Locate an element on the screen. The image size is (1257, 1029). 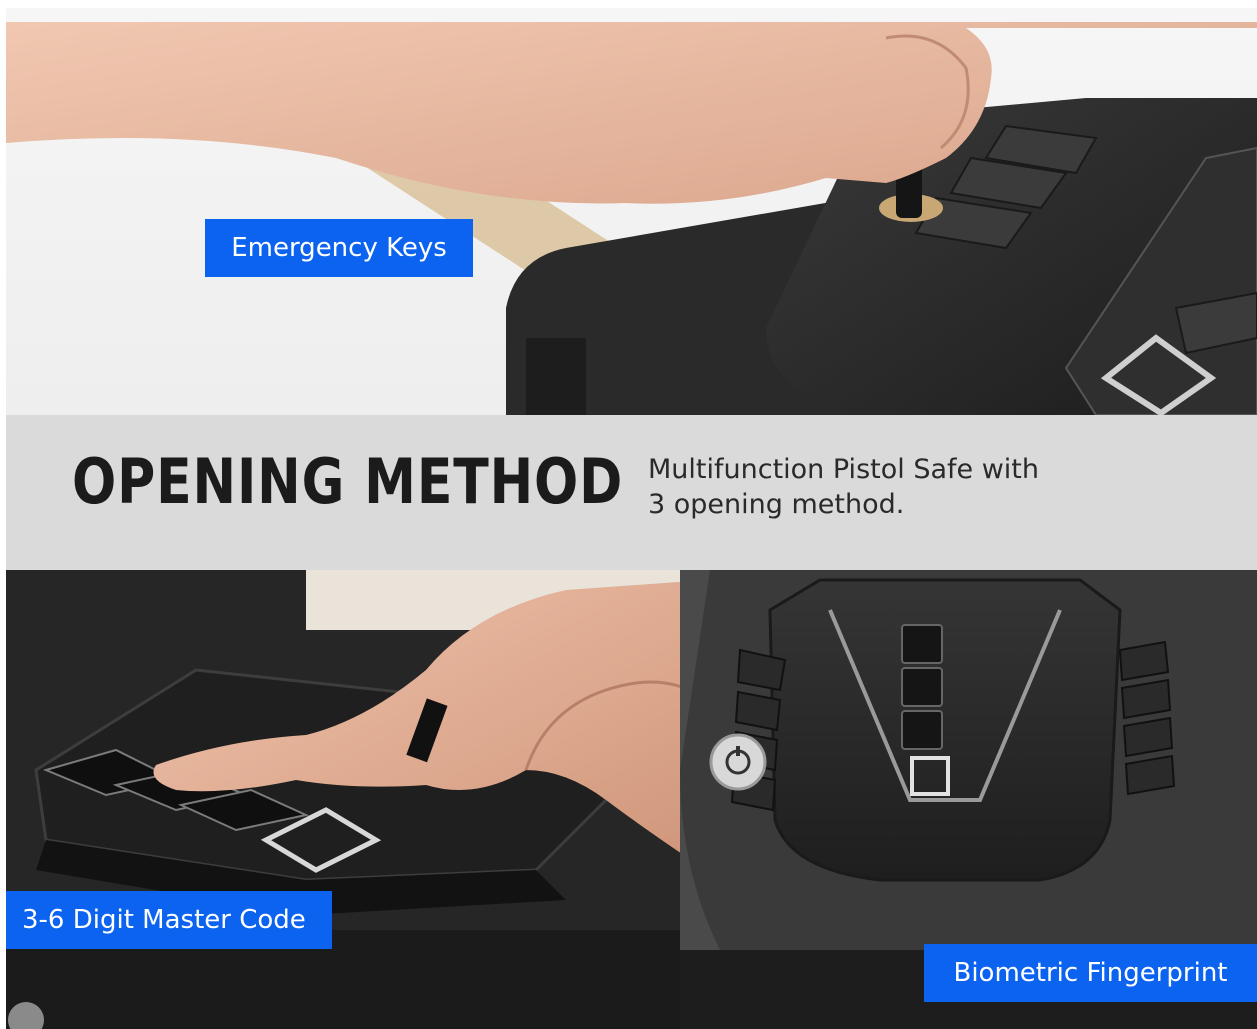
fingerprint-label: Biometric Fingerprint is located at coordinates (1090, 973).